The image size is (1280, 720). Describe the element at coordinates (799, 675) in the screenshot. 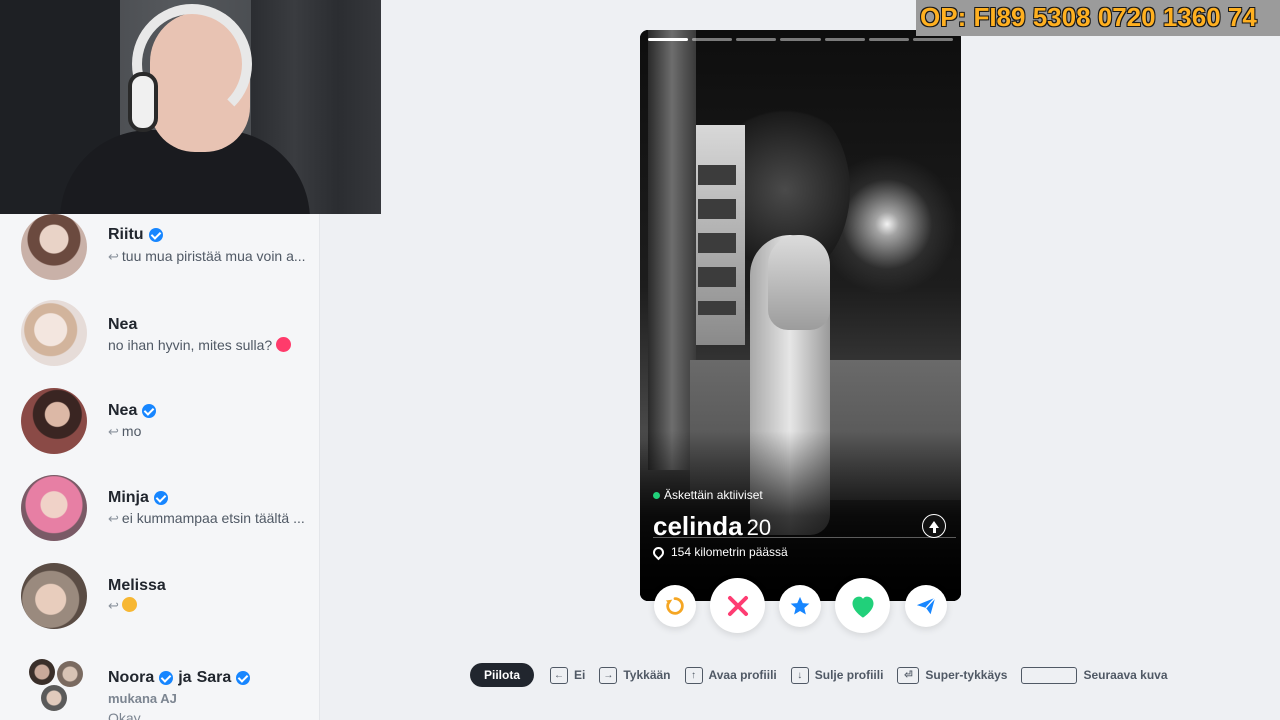

I see `arrow-down-key-icon: ↓` at that location.